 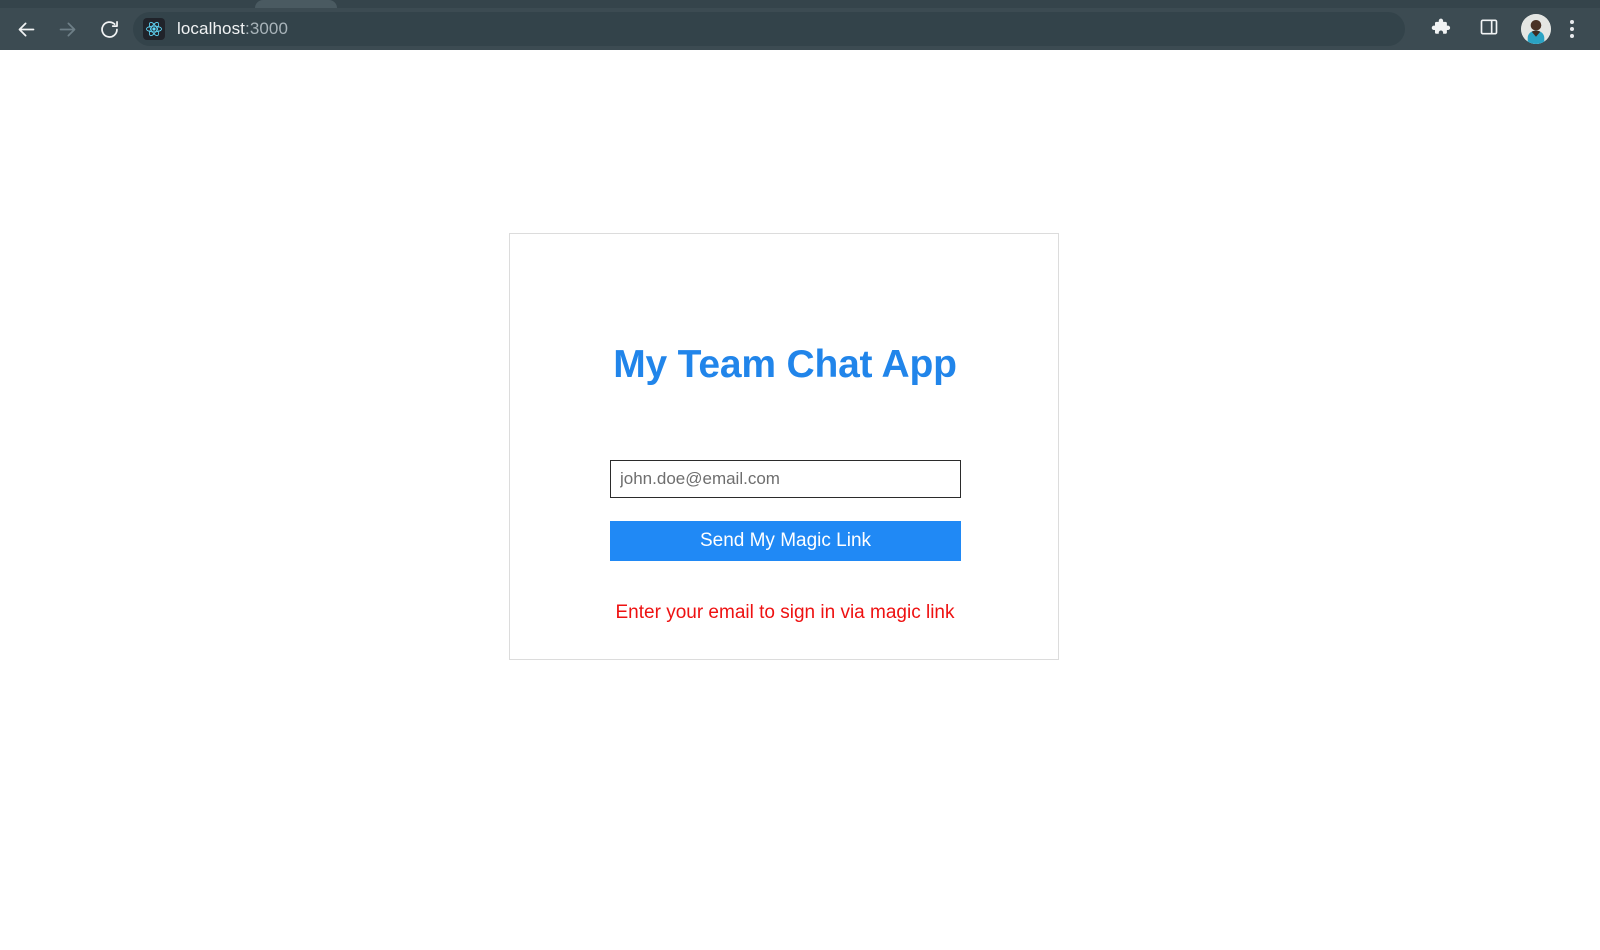 I want to click on url-text: localhost:3000, so click(x=232, y=29).